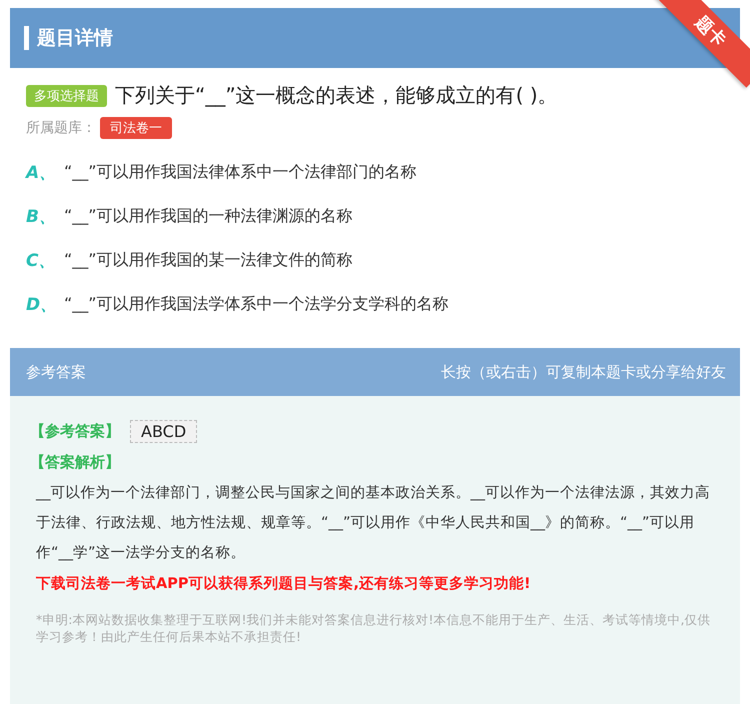 The image size is (750, 704). What do you see at coordinates (26, 38) in the screenshot?
I see `title-accent-bar` at bounding box center [26, 38].